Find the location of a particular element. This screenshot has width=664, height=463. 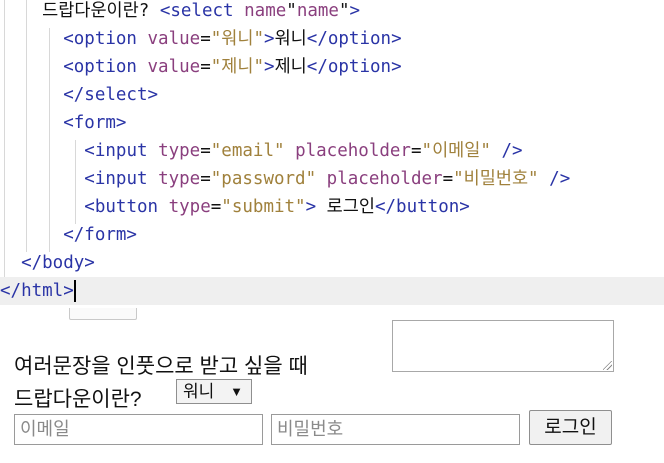

code-token: 워니 is located at coordinates (290, 39).